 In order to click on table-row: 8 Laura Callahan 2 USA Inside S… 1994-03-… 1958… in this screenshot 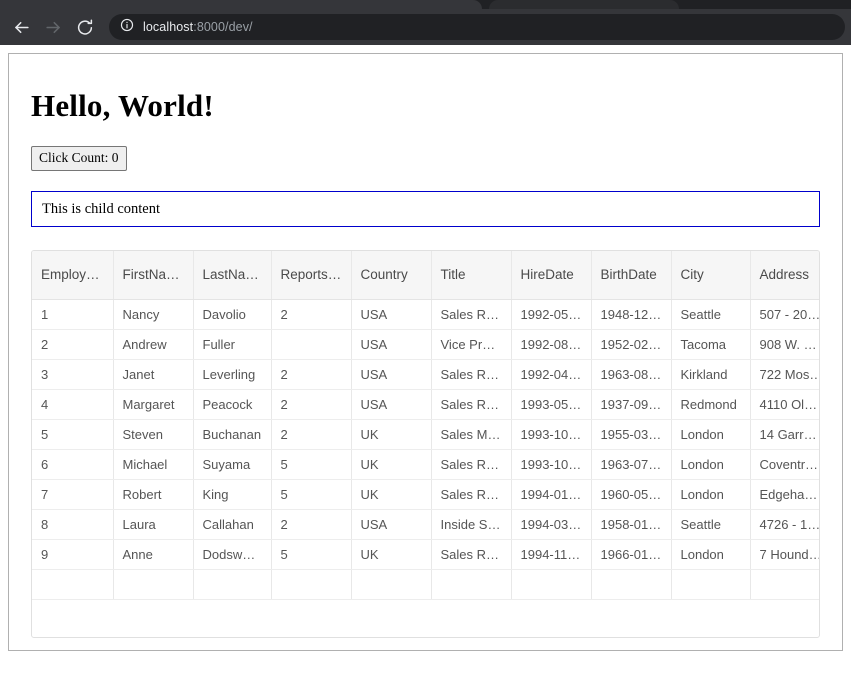, I will do `click(425, 524)`.